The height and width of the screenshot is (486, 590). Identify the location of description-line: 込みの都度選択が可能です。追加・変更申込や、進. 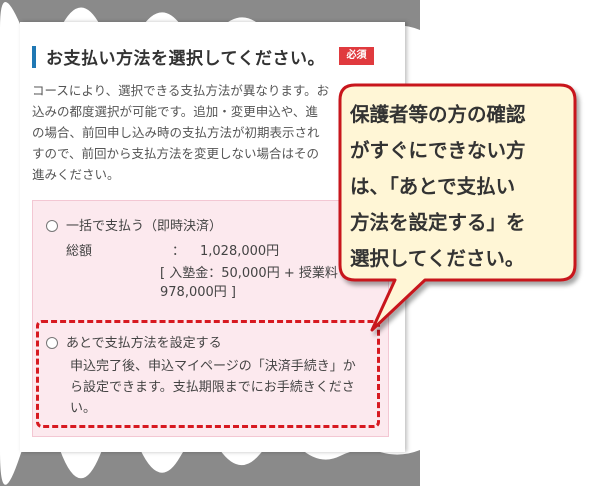
(175, 111).